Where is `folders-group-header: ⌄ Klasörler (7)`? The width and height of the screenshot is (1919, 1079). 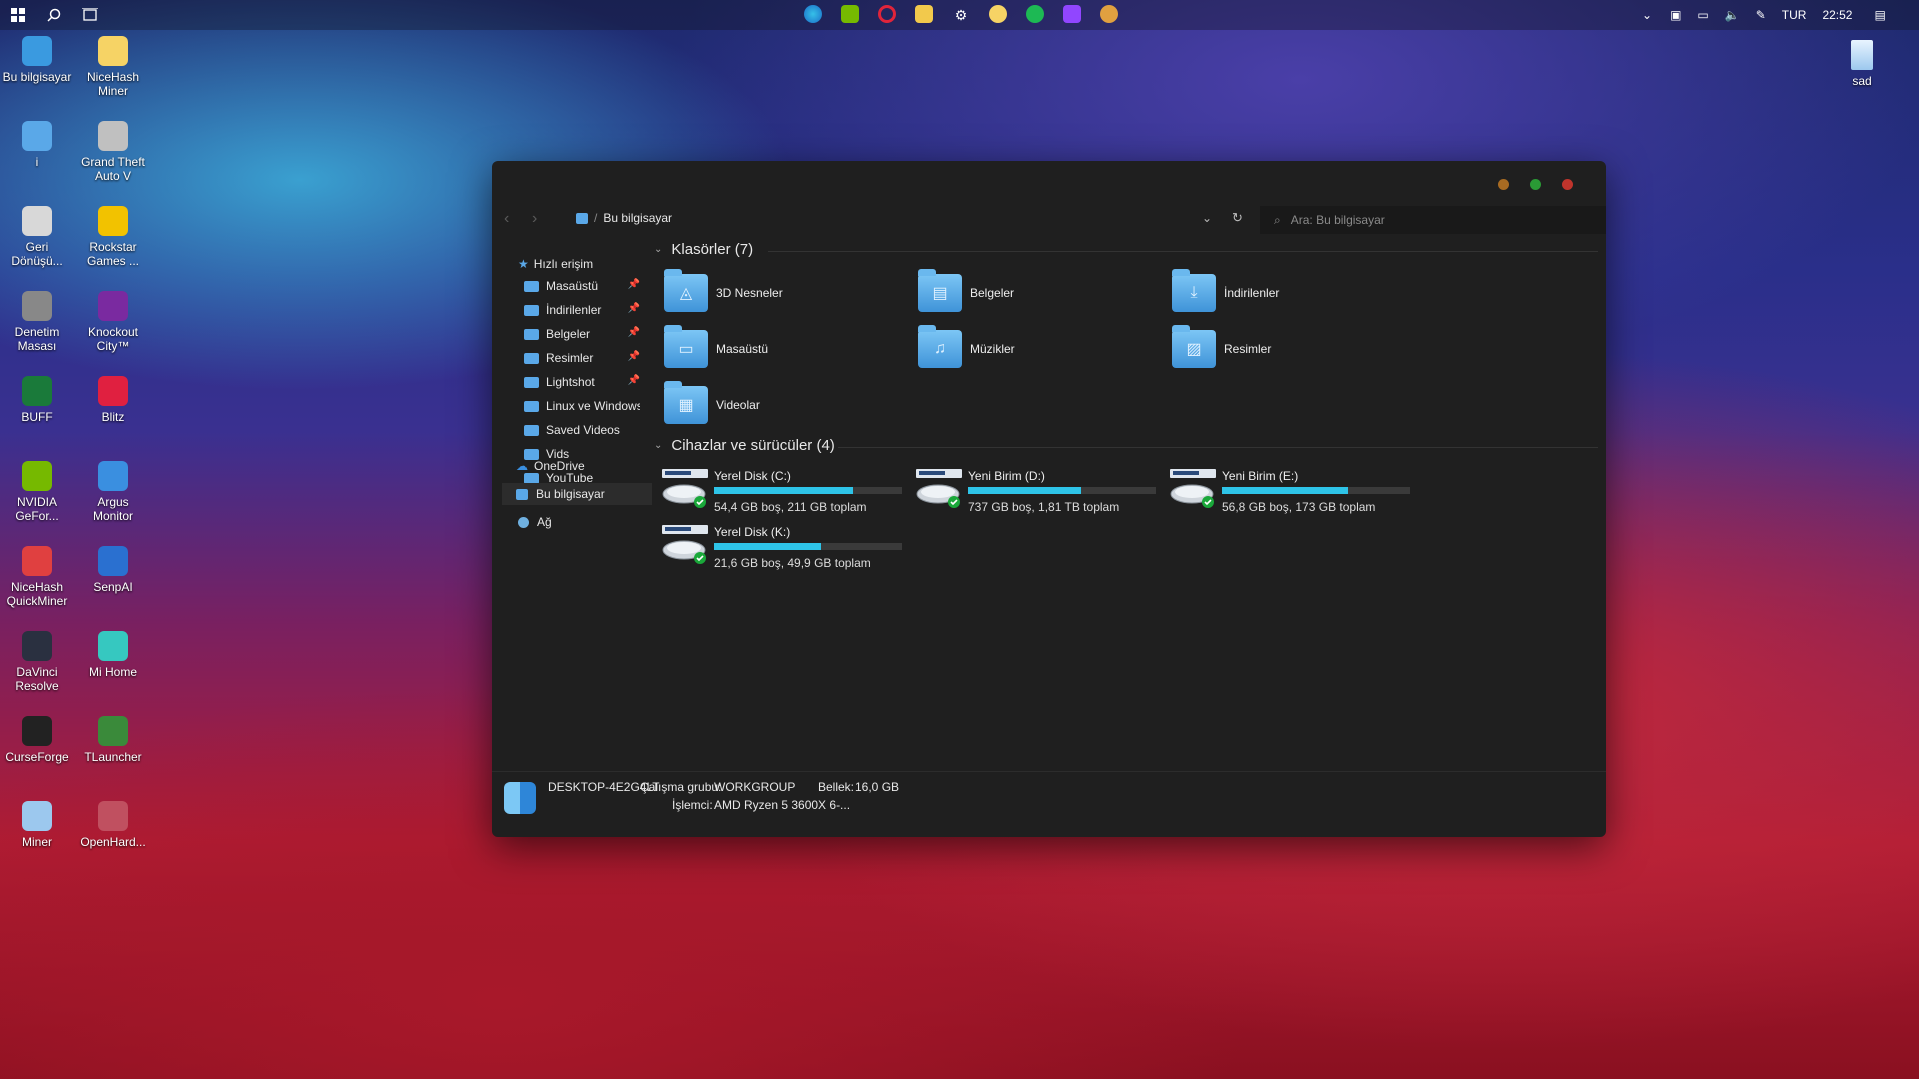 folders-group-header: ⌄ Klasörler (7) is located at coordinates (703, 249).